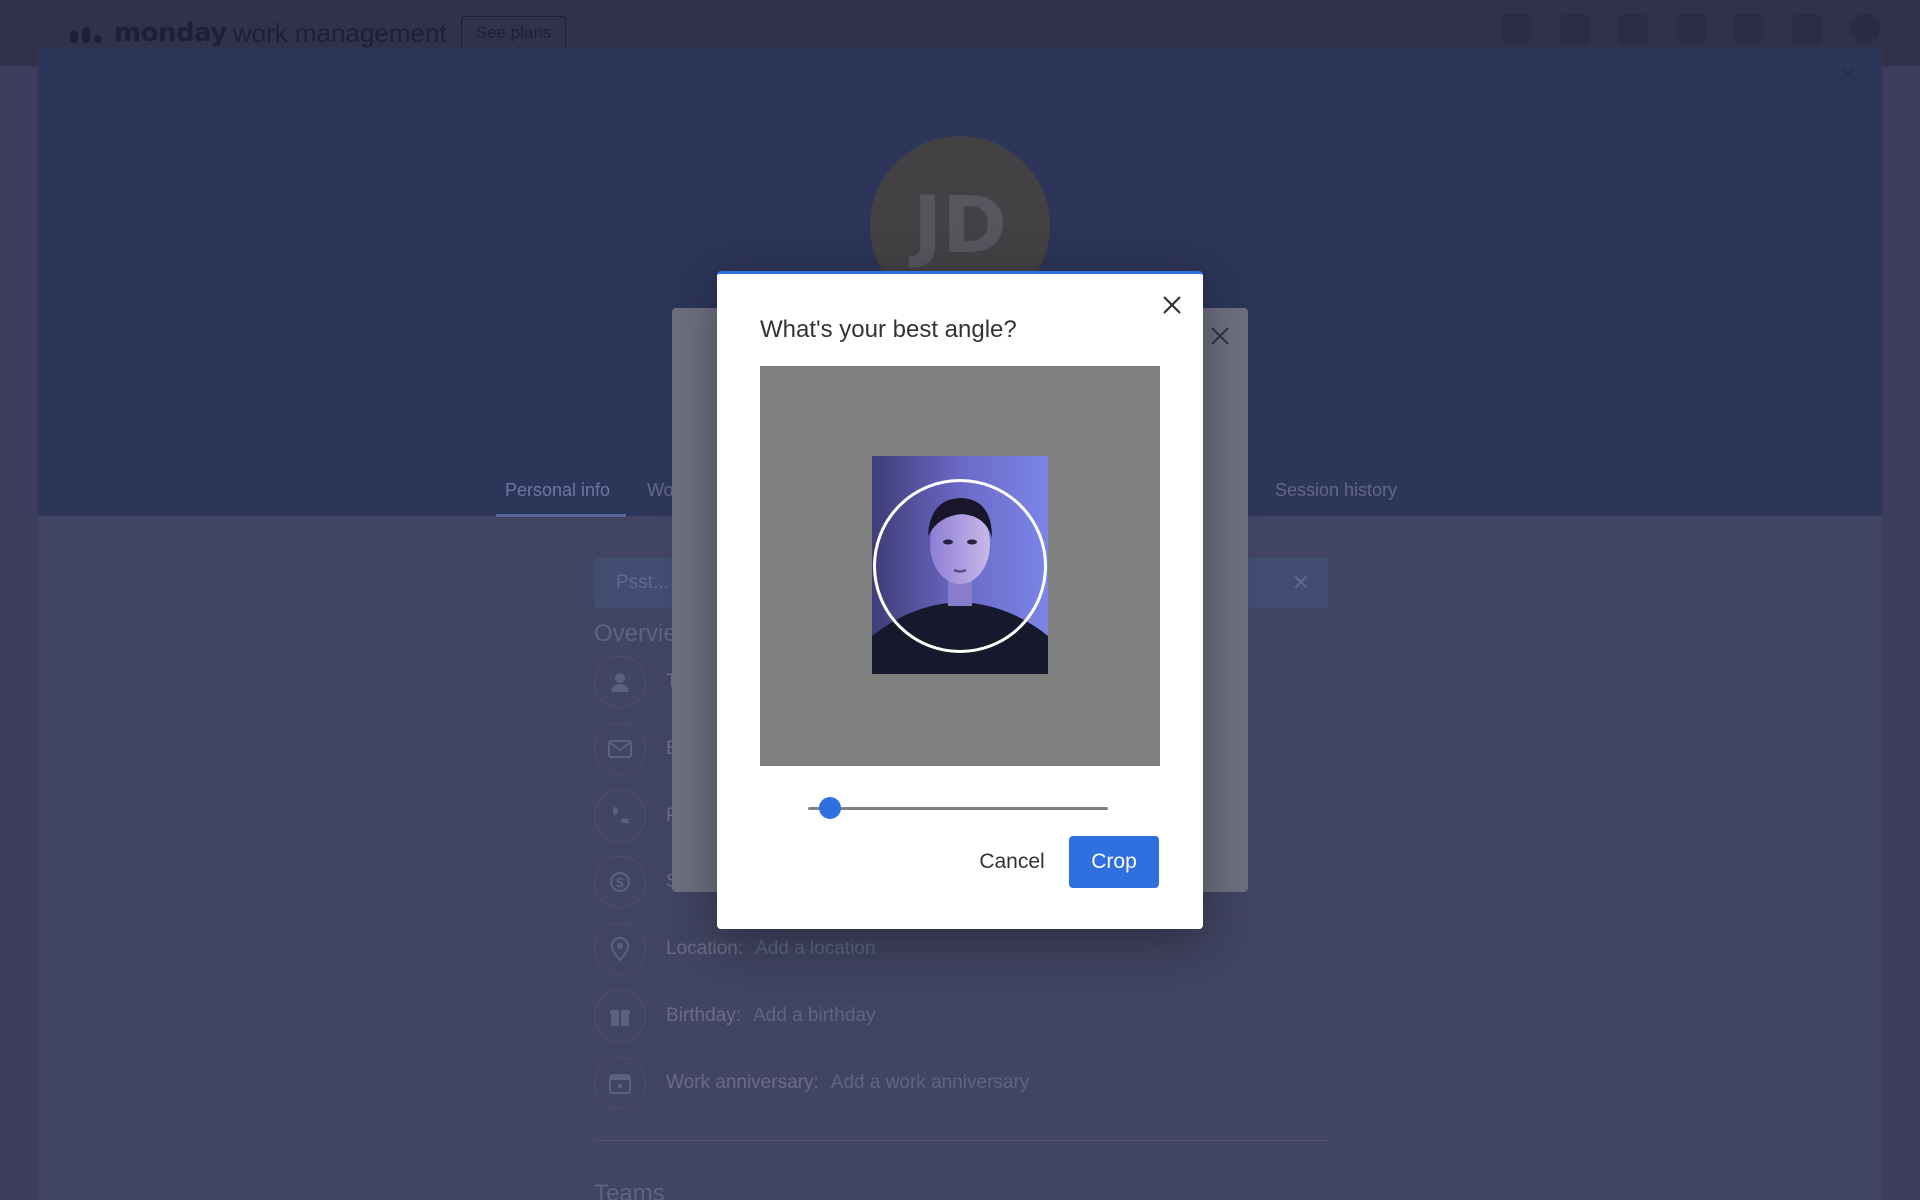 This screenshot has width=1920, height=1200. Describe the element at coordinates (557, 490) in the screenshot. I see `tab-personal-info: Personal info` at that location.